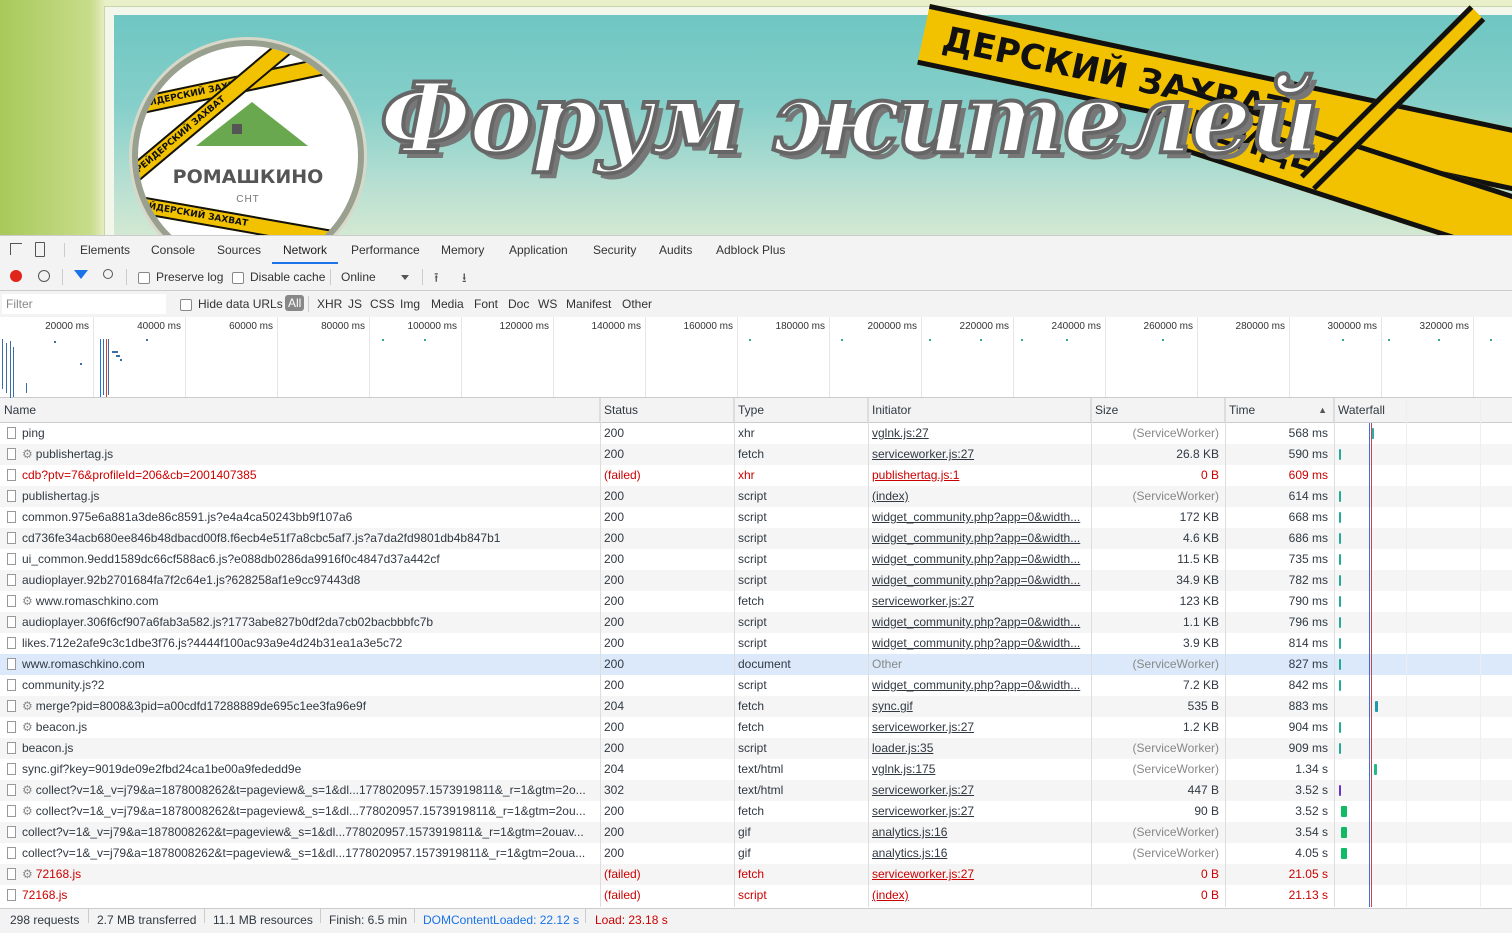  Describe the element at coordinates (309, 685) in the screenshot. I see `request-name: community.js?2` at that location.